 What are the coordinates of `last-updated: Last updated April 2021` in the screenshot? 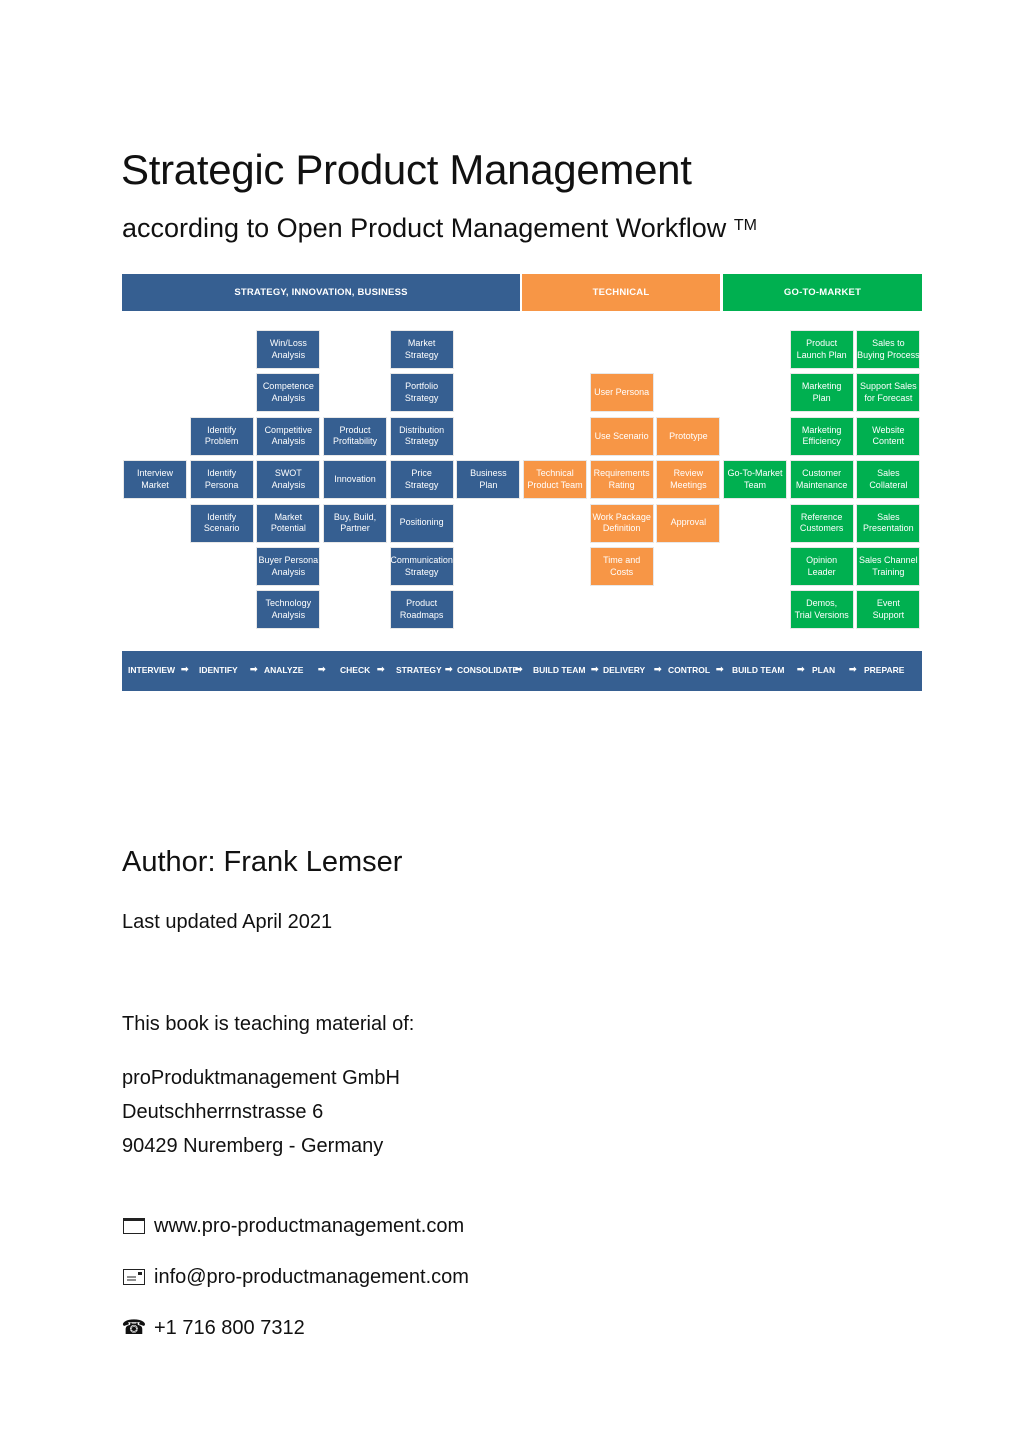 It's located at (227, 922).